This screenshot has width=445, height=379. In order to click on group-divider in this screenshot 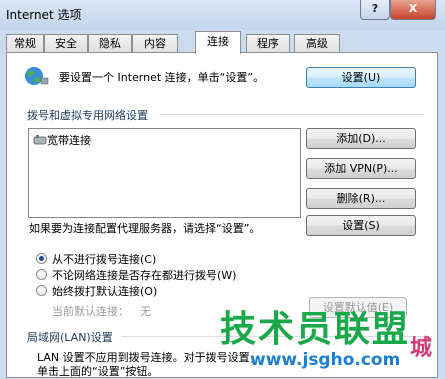, I will do `click(291, 114)`.